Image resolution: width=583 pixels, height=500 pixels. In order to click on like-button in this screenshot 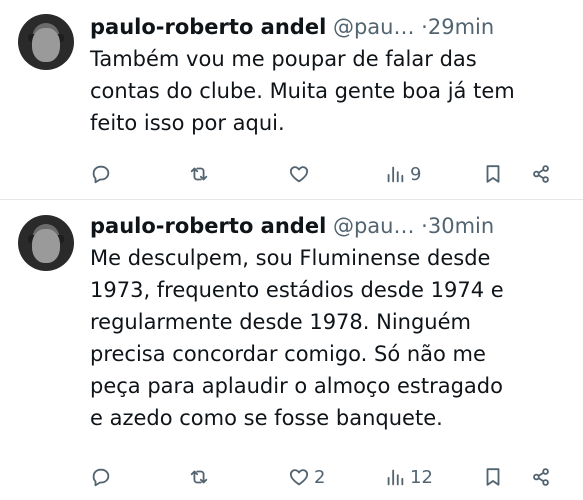, I will do `click(301, 174)`.